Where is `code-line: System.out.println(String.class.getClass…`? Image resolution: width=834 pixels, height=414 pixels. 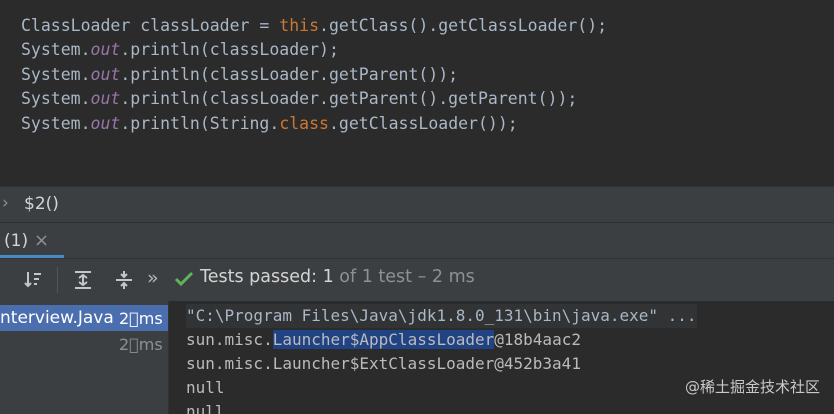
code-line: System.out.println(String.class.getClass… is located at coordinates (269, 124).